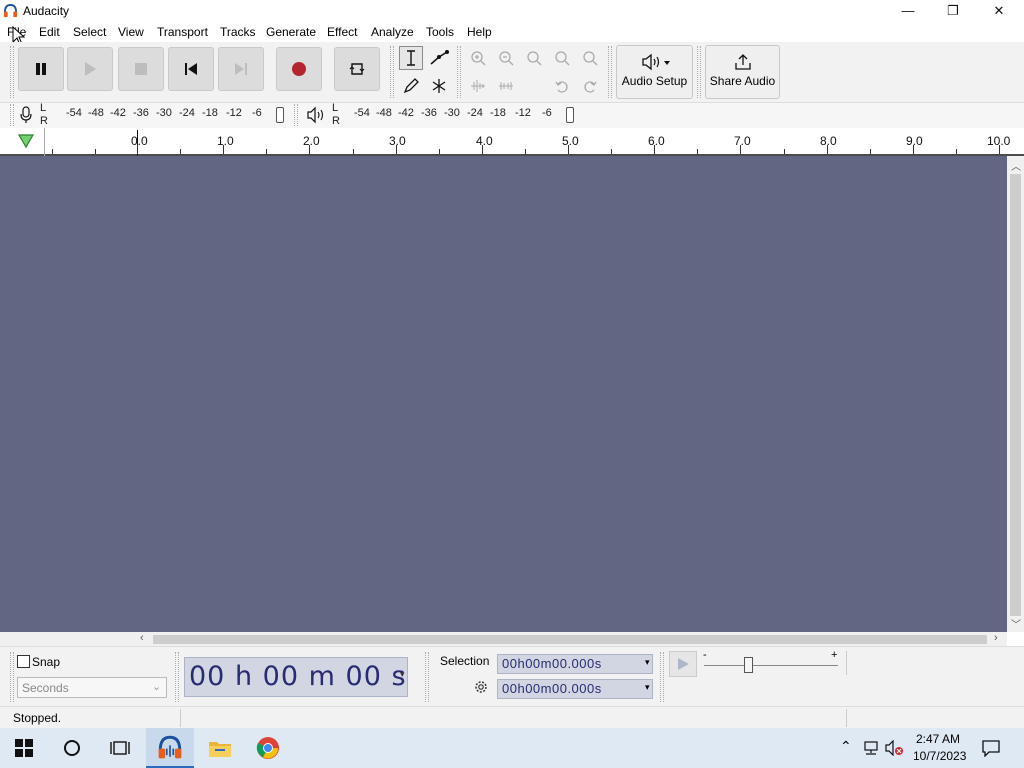  I want to click on menu-view: View, so click(131, 32).